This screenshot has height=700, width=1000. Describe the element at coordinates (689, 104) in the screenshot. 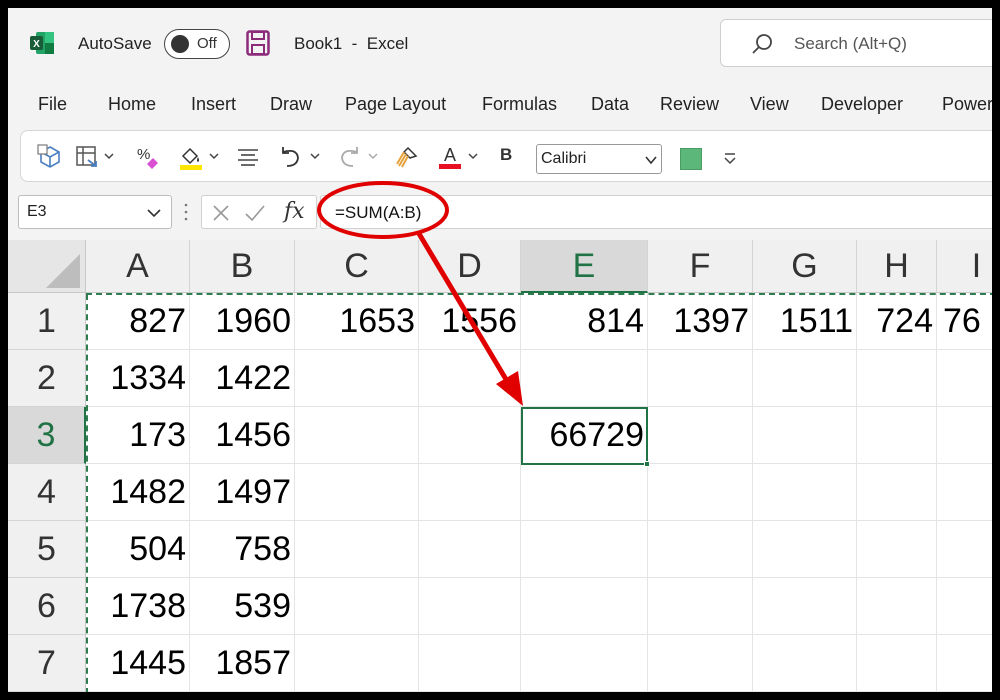

I see `tab-review: Review` at that location.